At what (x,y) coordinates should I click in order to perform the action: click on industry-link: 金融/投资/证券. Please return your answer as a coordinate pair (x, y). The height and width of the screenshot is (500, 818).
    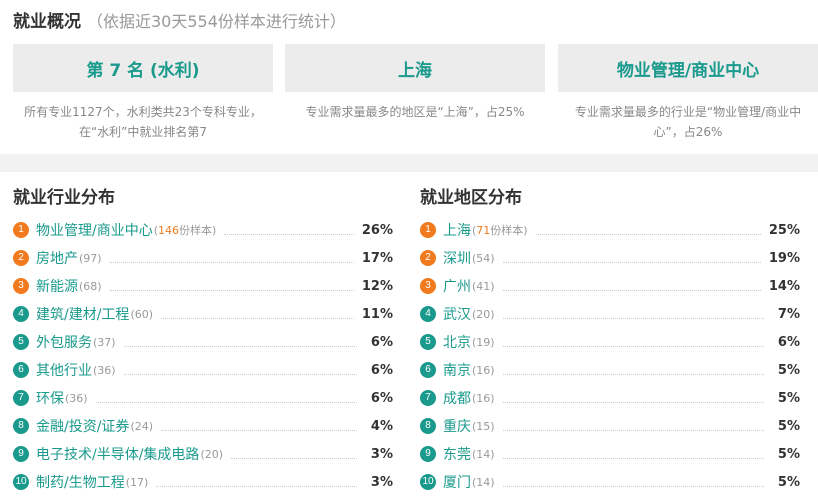
    Looking at the image, I should click on (82, 426).